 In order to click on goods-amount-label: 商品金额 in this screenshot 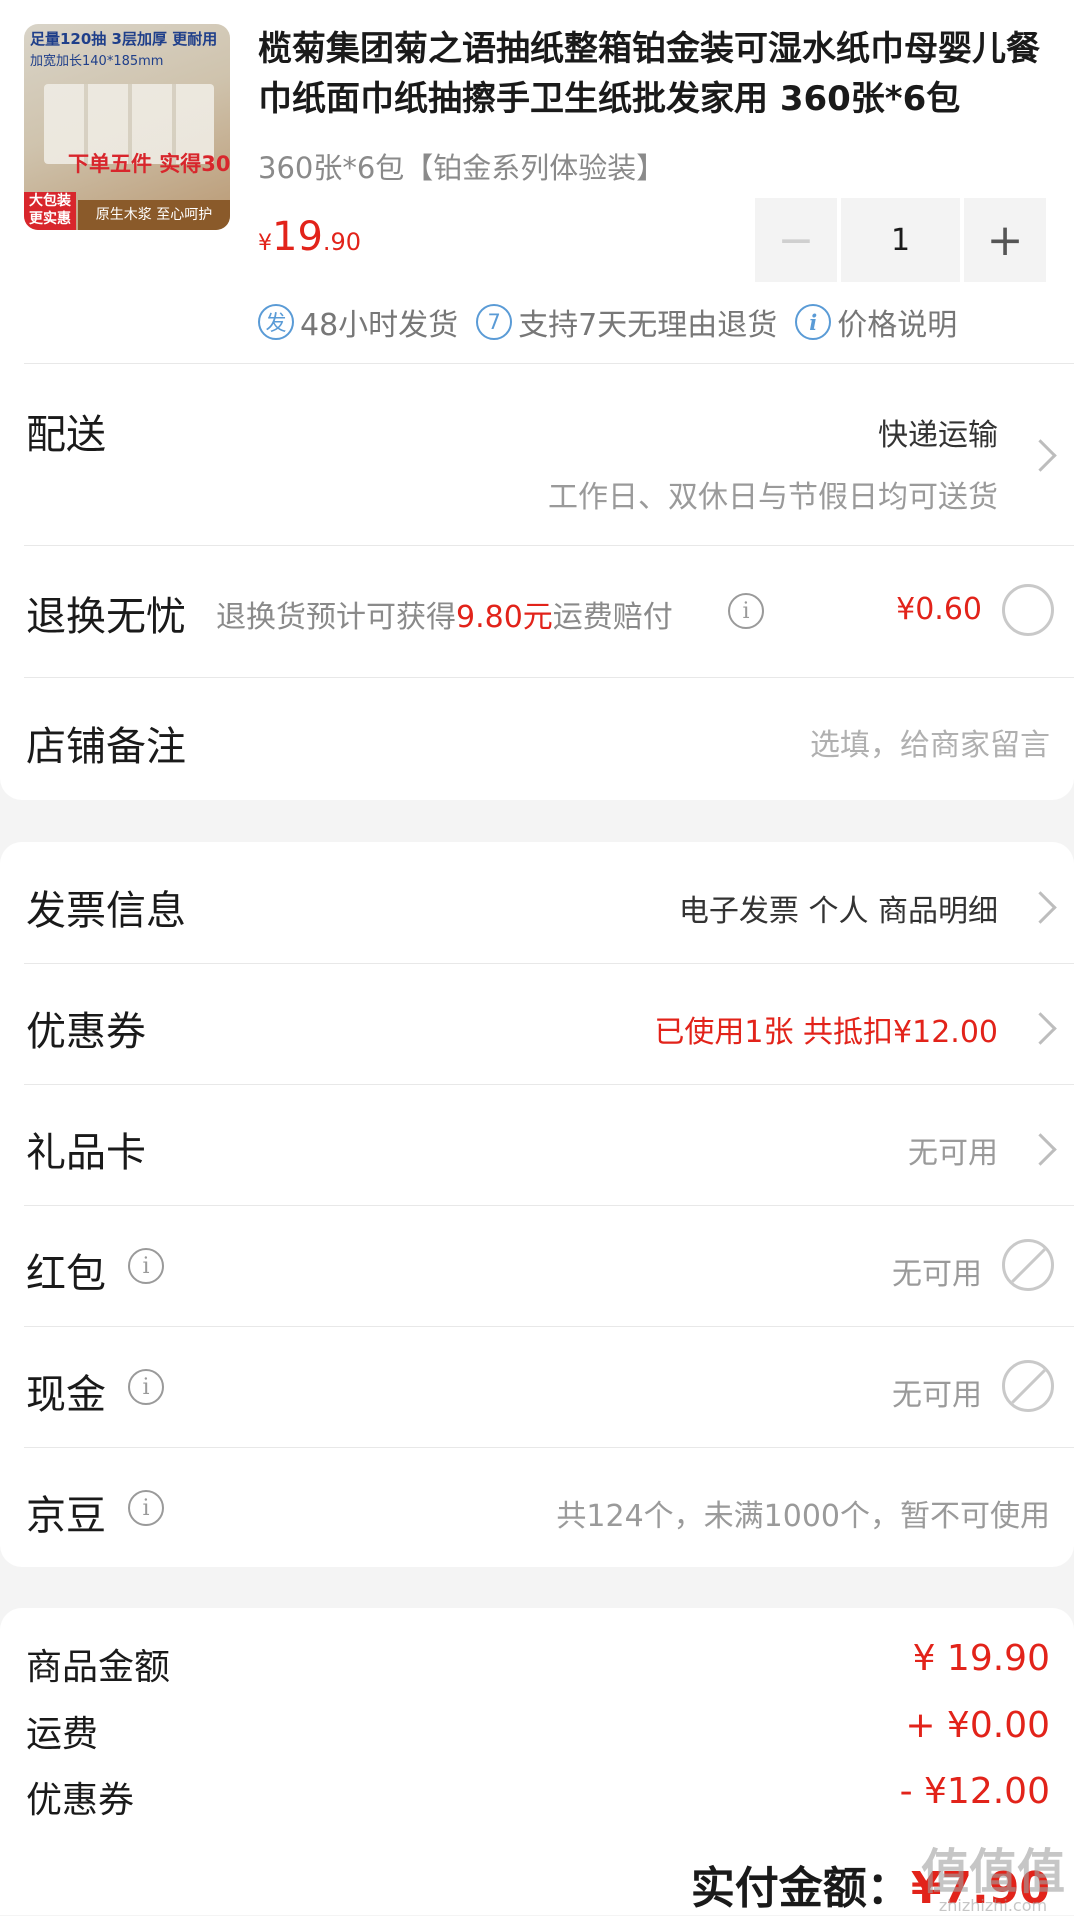, I will do `click(98, 1667)`.